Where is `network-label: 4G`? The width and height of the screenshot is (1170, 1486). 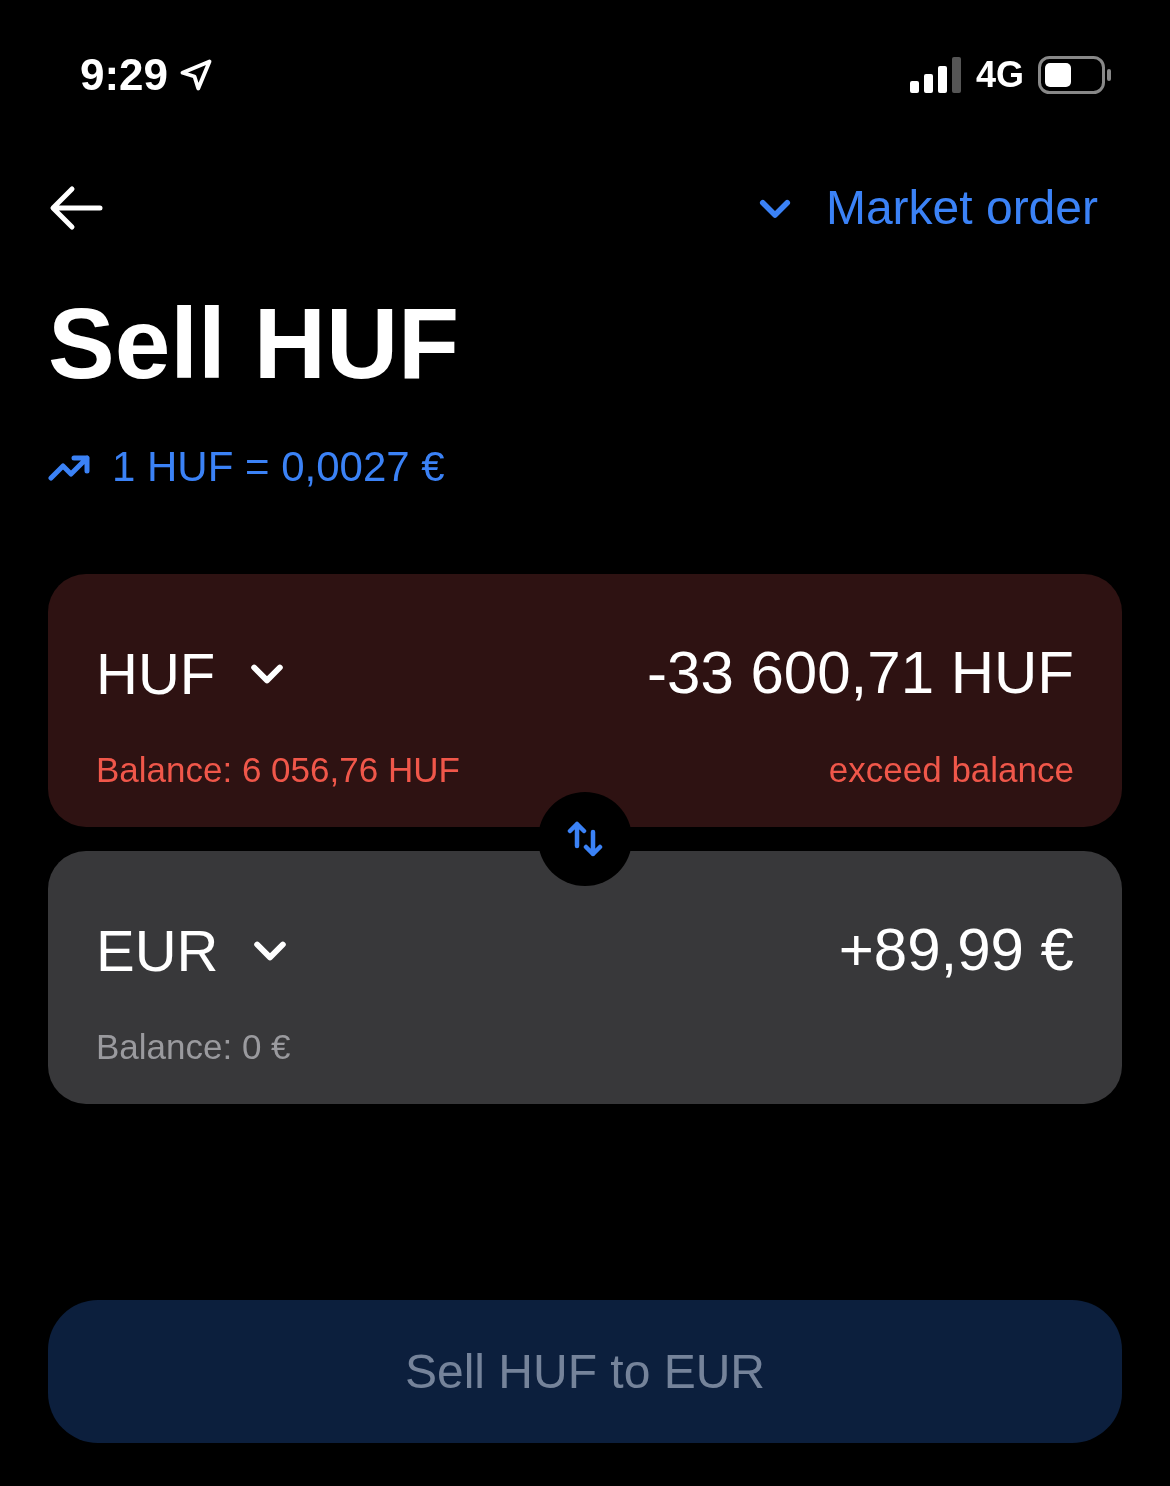
network-label: 4G is located at coordinates (999, 75).